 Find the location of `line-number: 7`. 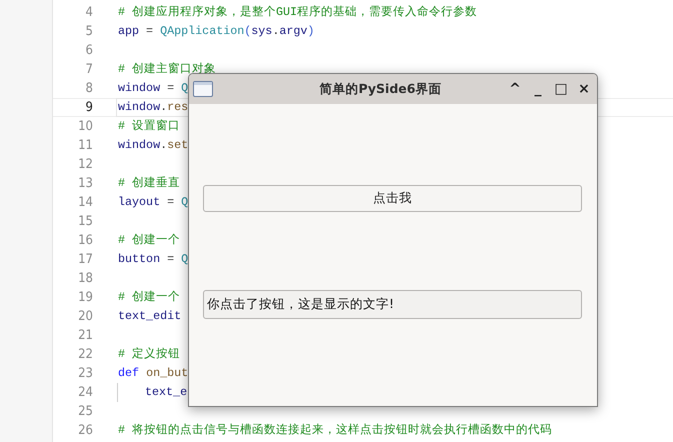

line-number: 7 is located at coordinates (88, 69).